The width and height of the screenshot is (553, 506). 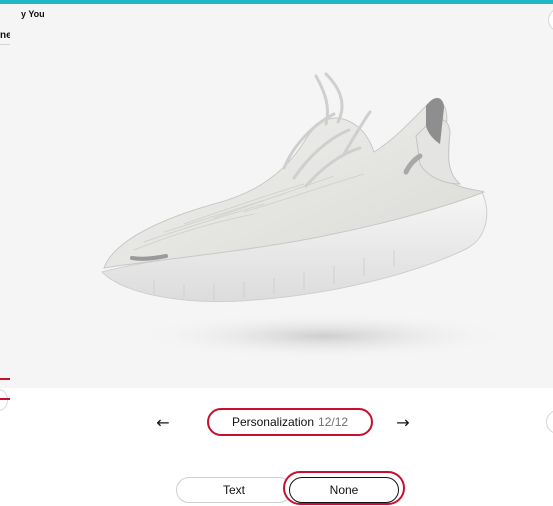 What do you see at coordinates (403, 423) in the screenshot?
I see `next-section-button: →` at bounding box center [403, 423].